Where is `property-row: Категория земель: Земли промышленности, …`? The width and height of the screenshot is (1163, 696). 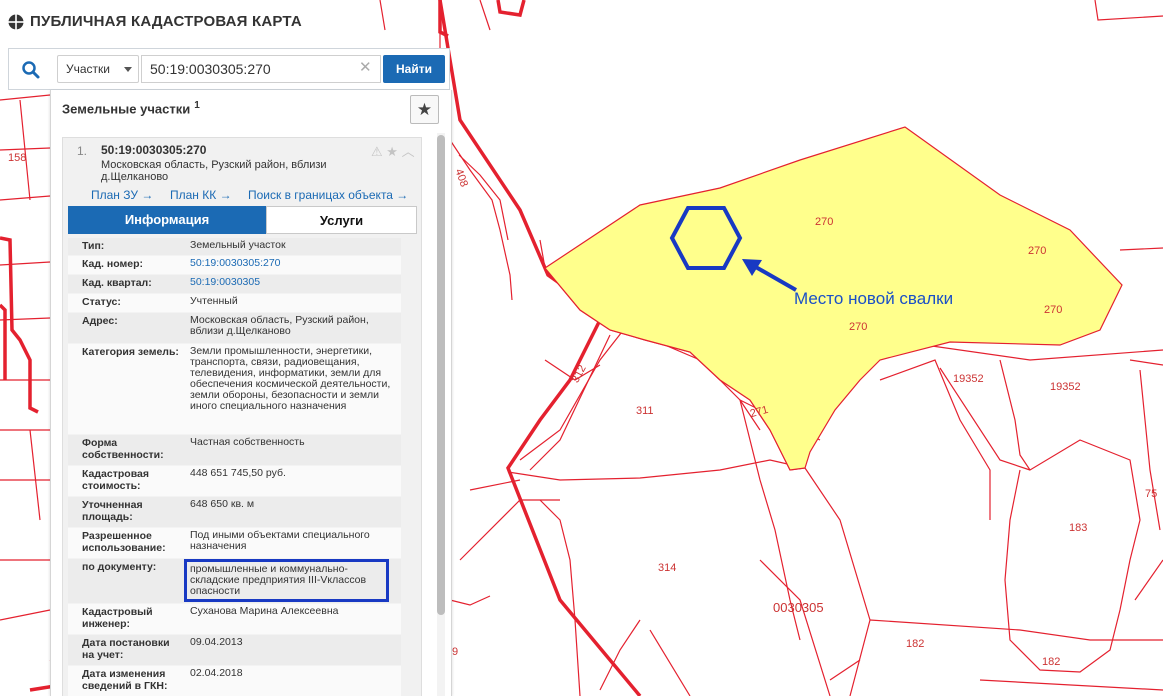 property-row: Категория земель: Земли промышленности, … is located at coordinates (234, 389).